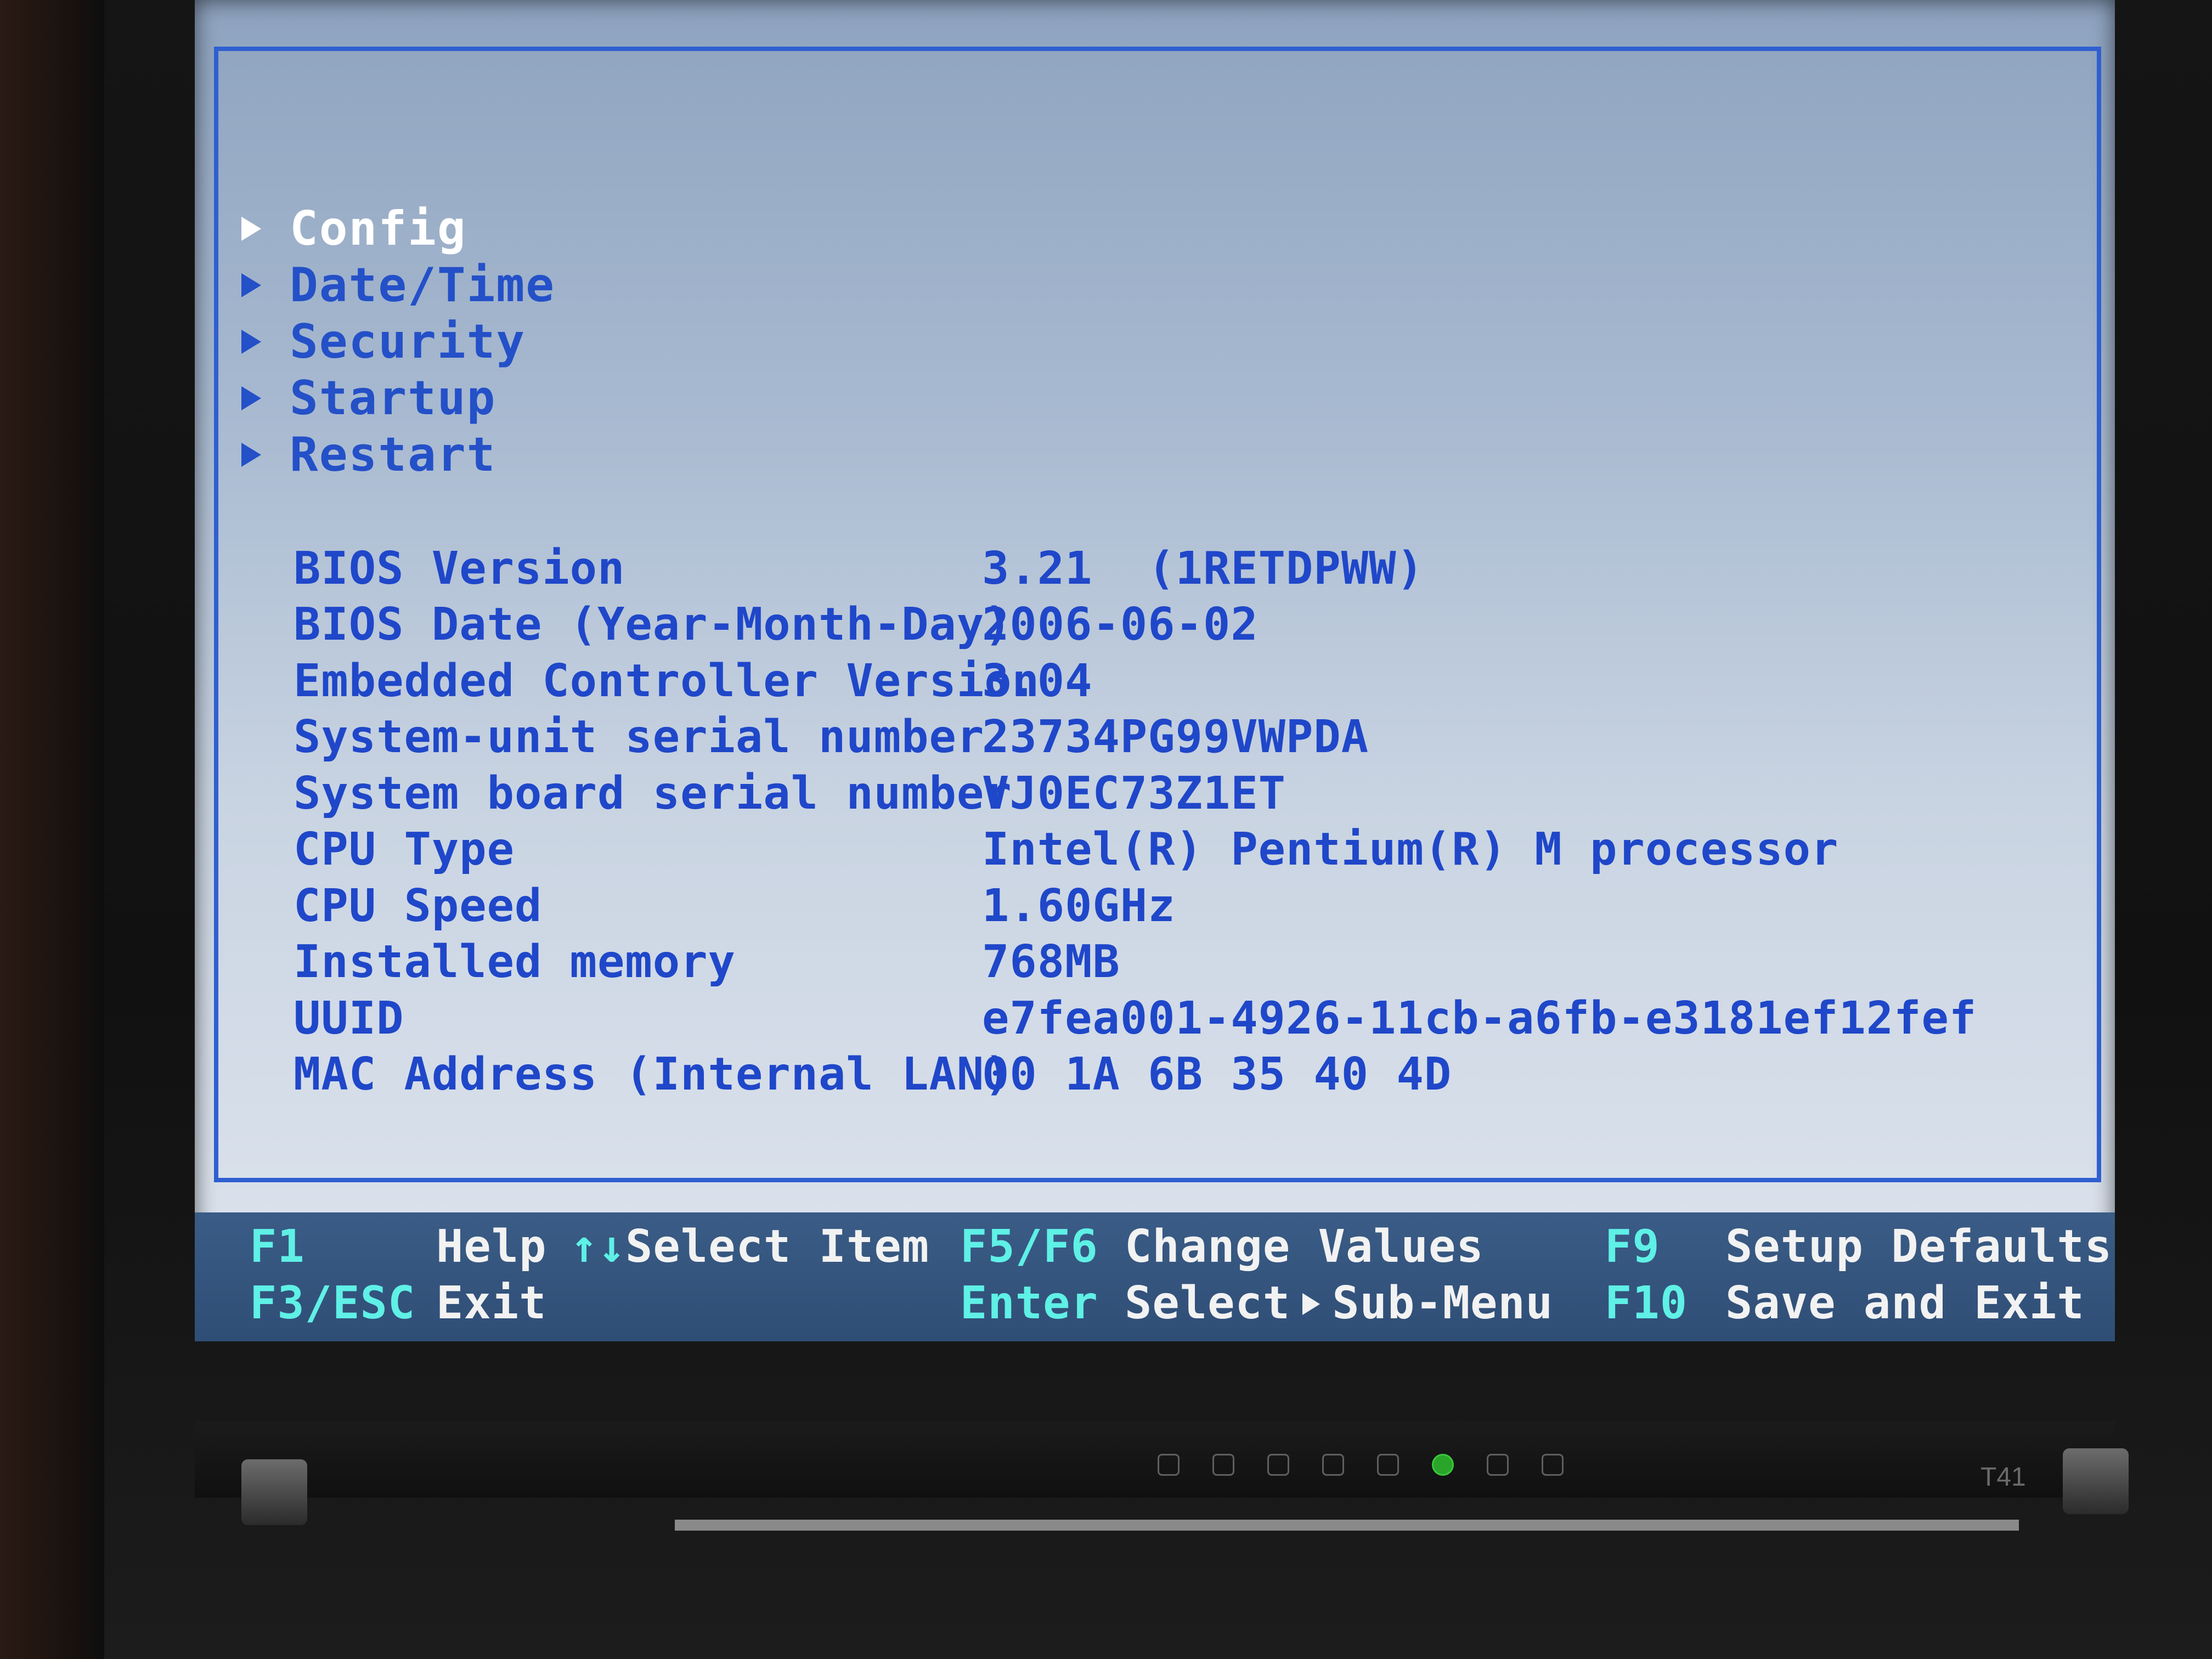 This screenshot has width=2212, height=1659. What do you see at coordinates (1278, 1465) in the screenshot?
I see `home-icon` at bounding box center [1278, 1465].